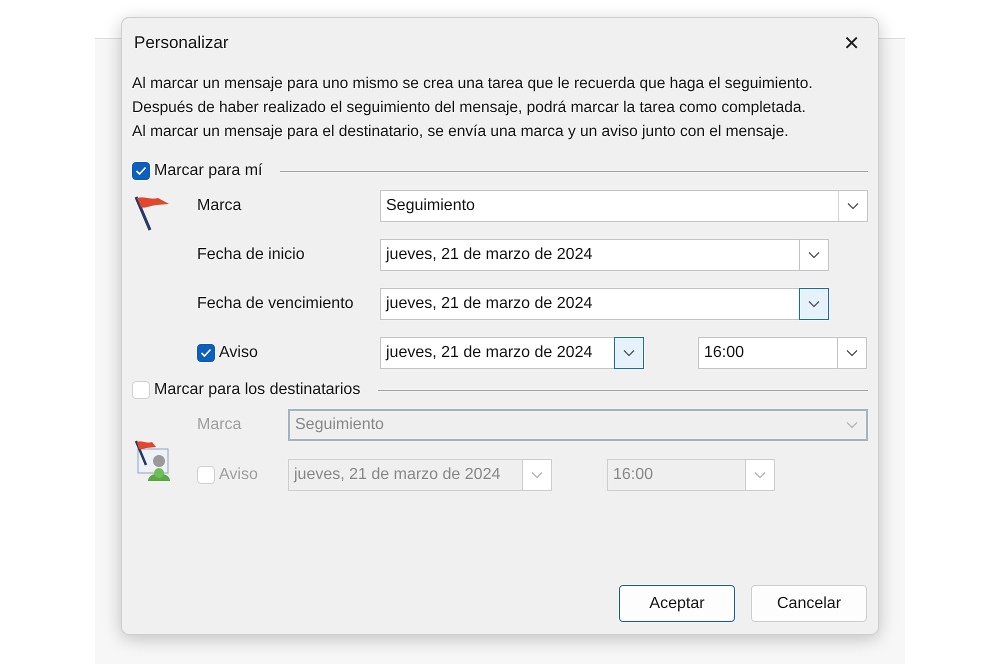 Image resolution: width=1000 pixels, height=664 pixels. Describe the element at coordinates (181, 43) in the screenshot. I see `dialog-title: Personalizar` at that location.